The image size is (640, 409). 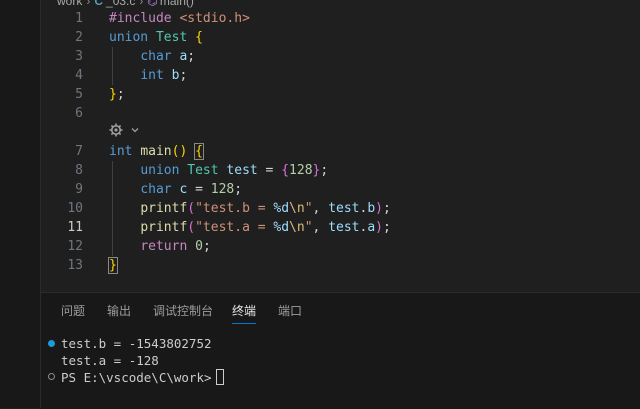 What do you see at coordinates (290, 312) in the screenshot?
I see `tab-ports: 端口` at bounding box center [290, 312].